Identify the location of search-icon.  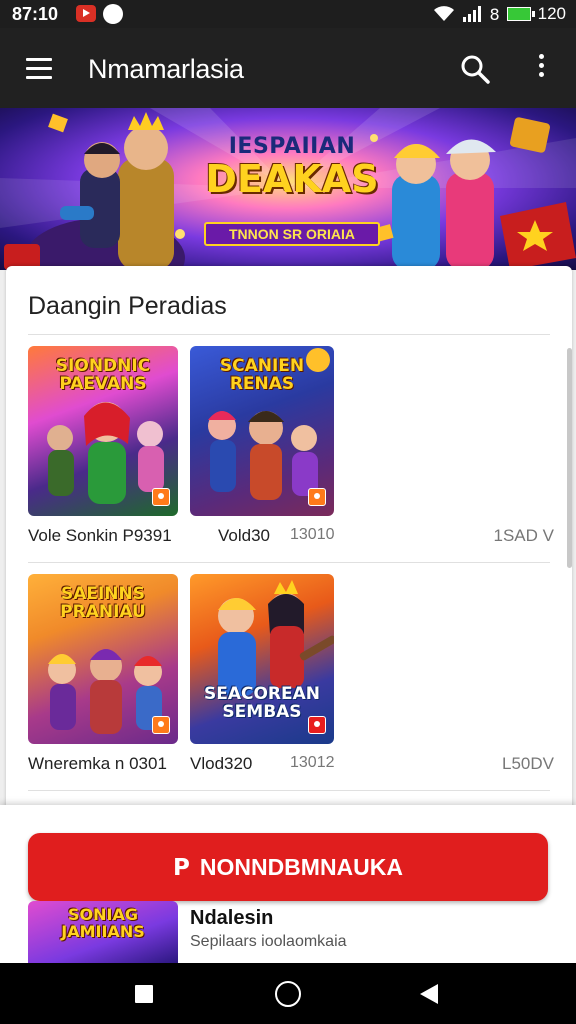
(475, 69).